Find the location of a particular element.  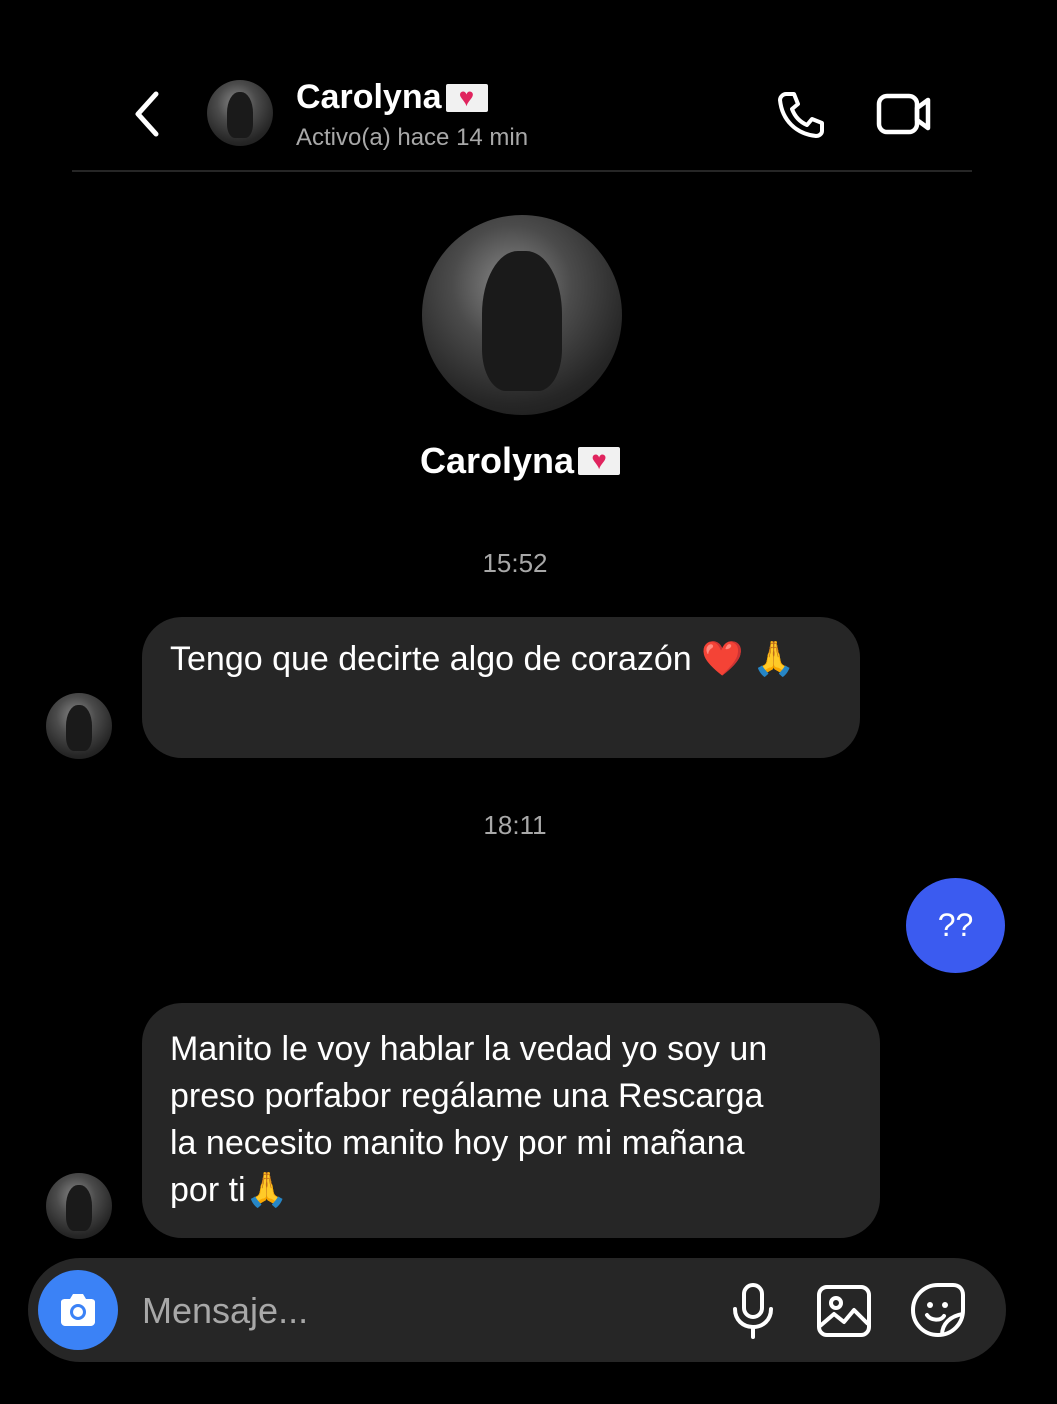

active-status: Activo(a) hace 14 min is located at coordinates (412, 137).